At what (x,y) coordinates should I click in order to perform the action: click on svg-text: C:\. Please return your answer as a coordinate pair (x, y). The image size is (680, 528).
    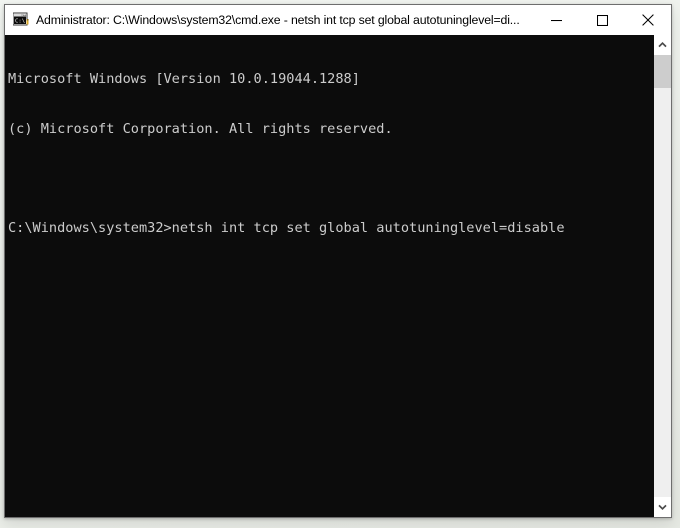
    Looking at the image, I should click on (20, 21).